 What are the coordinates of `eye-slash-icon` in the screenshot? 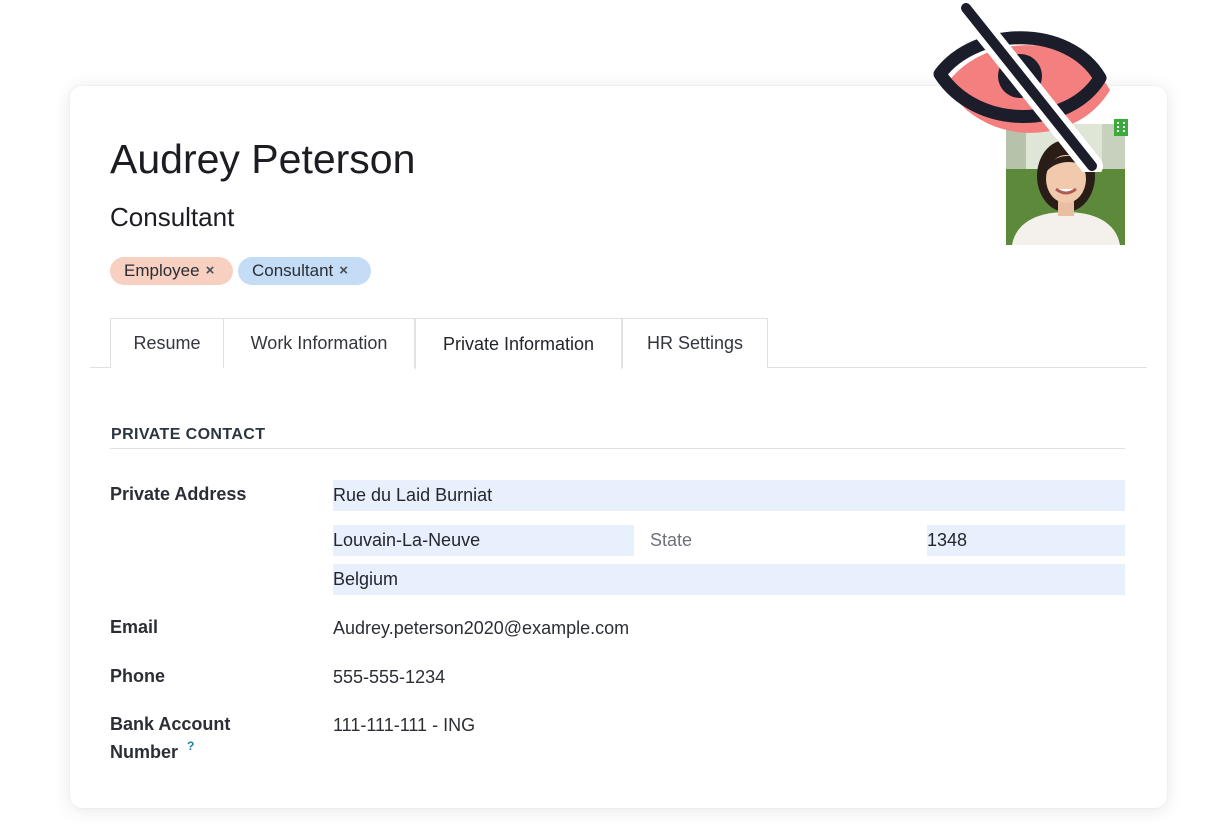 It's located at (1021, 87).